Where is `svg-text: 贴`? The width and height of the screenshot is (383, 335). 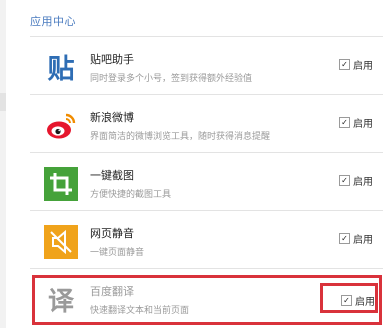 svg-text: 贴 is located at coordinates (61, 69).